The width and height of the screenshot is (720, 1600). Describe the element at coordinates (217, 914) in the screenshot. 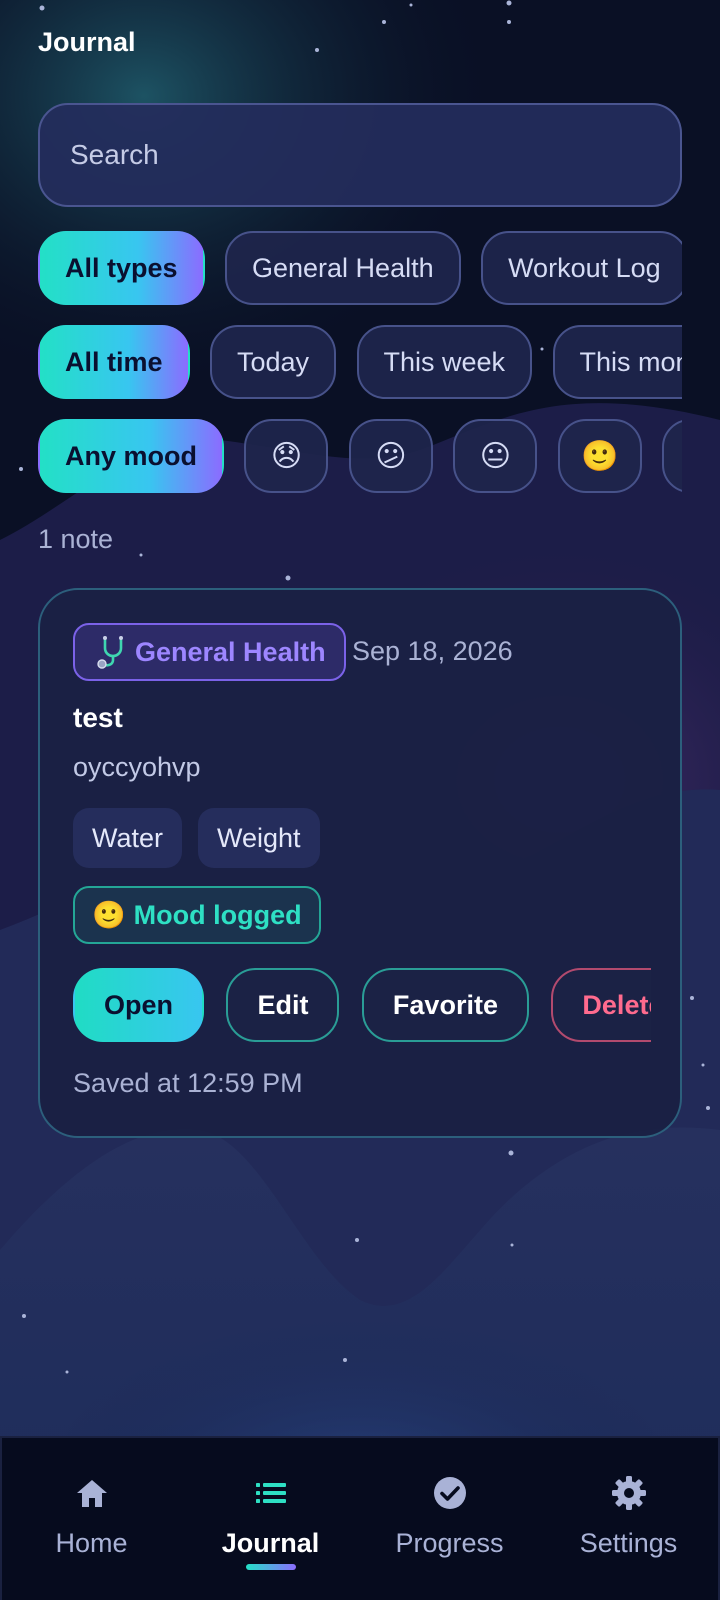

I see `mood-logged-label: Mood logged` at that location.